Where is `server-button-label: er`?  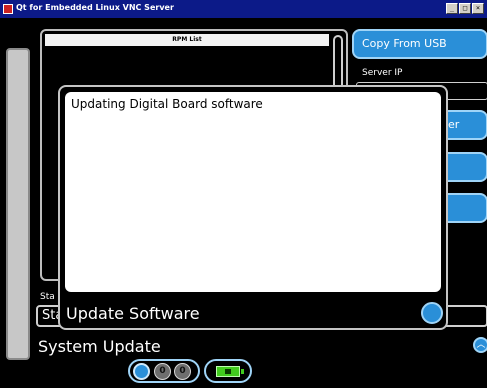 server-button-label: er is located at coordinates (454, 124).